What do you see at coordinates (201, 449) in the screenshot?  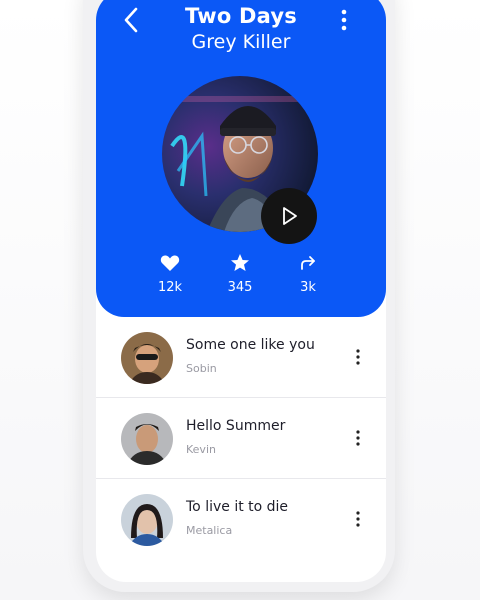 I see `track-artist: Kevin` at bounding box center [201, 449].